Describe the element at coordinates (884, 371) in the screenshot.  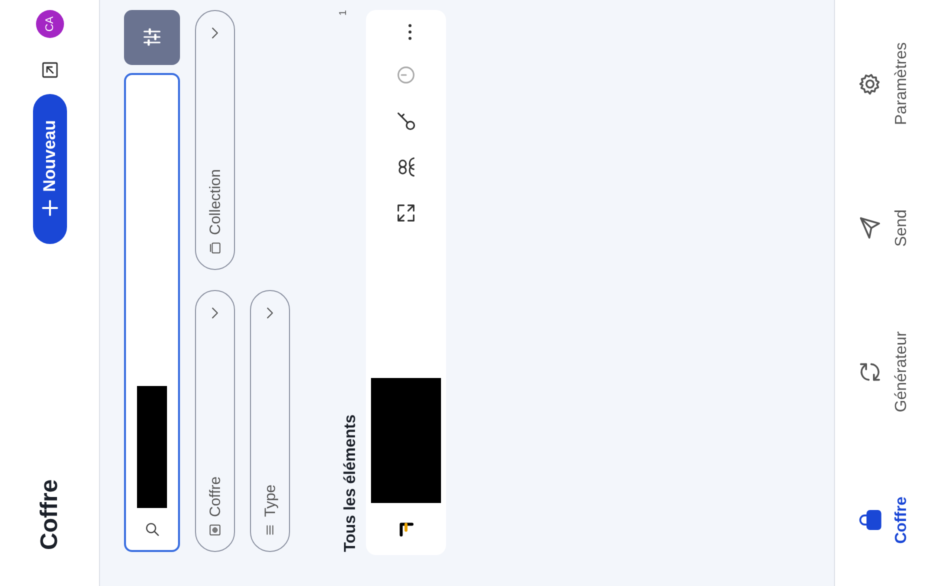
I see `nav-tab: Générateur` at that location.